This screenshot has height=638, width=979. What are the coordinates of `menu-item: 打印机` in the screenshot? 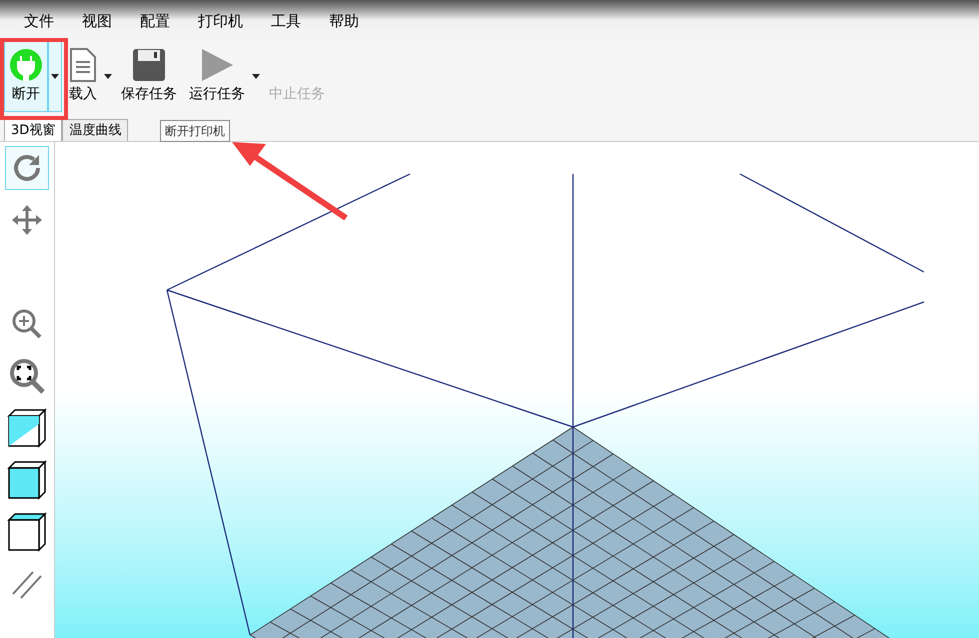 It's located at (220, 21).